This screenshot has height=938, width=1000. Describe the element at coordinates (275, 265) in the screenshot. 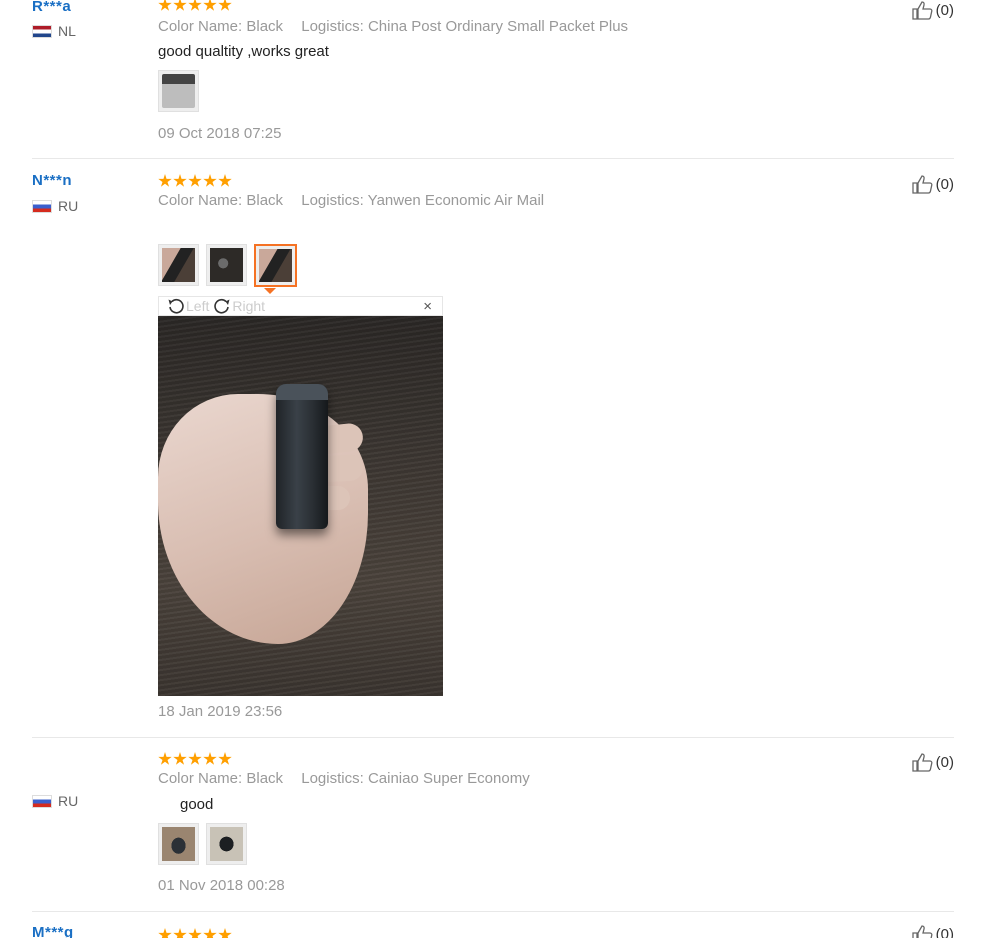

I see `review-photo-thumb-selected` at that location.